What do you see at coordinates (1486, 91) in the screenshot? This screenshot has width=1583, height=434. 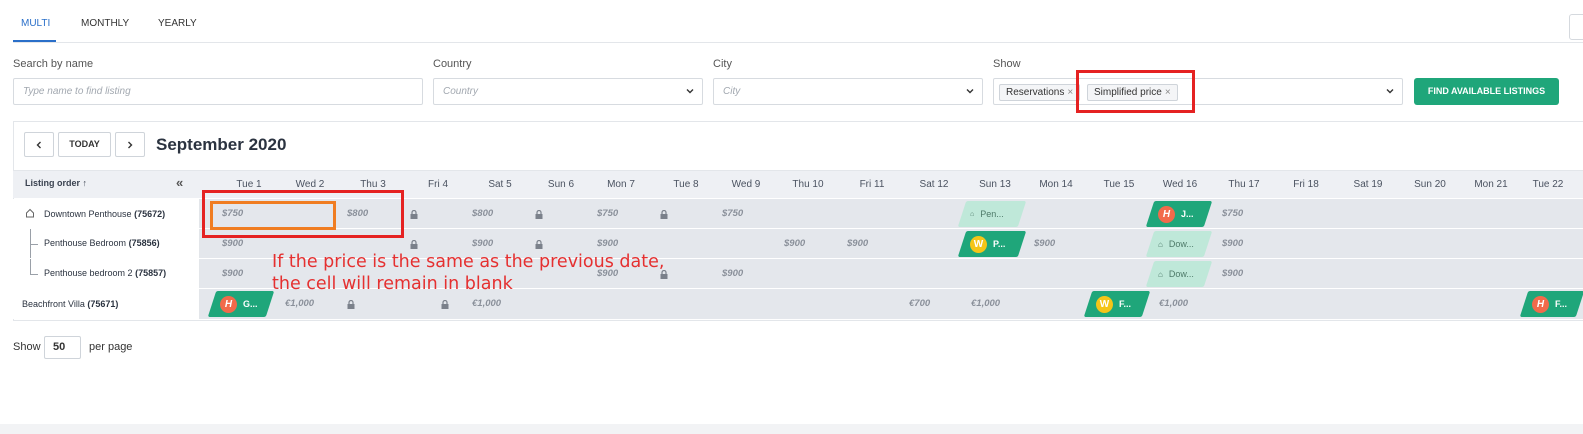 I see `find-available-listings-button: FIND AVAILABLE LISTINGS` at bounding box center [1486, 91].